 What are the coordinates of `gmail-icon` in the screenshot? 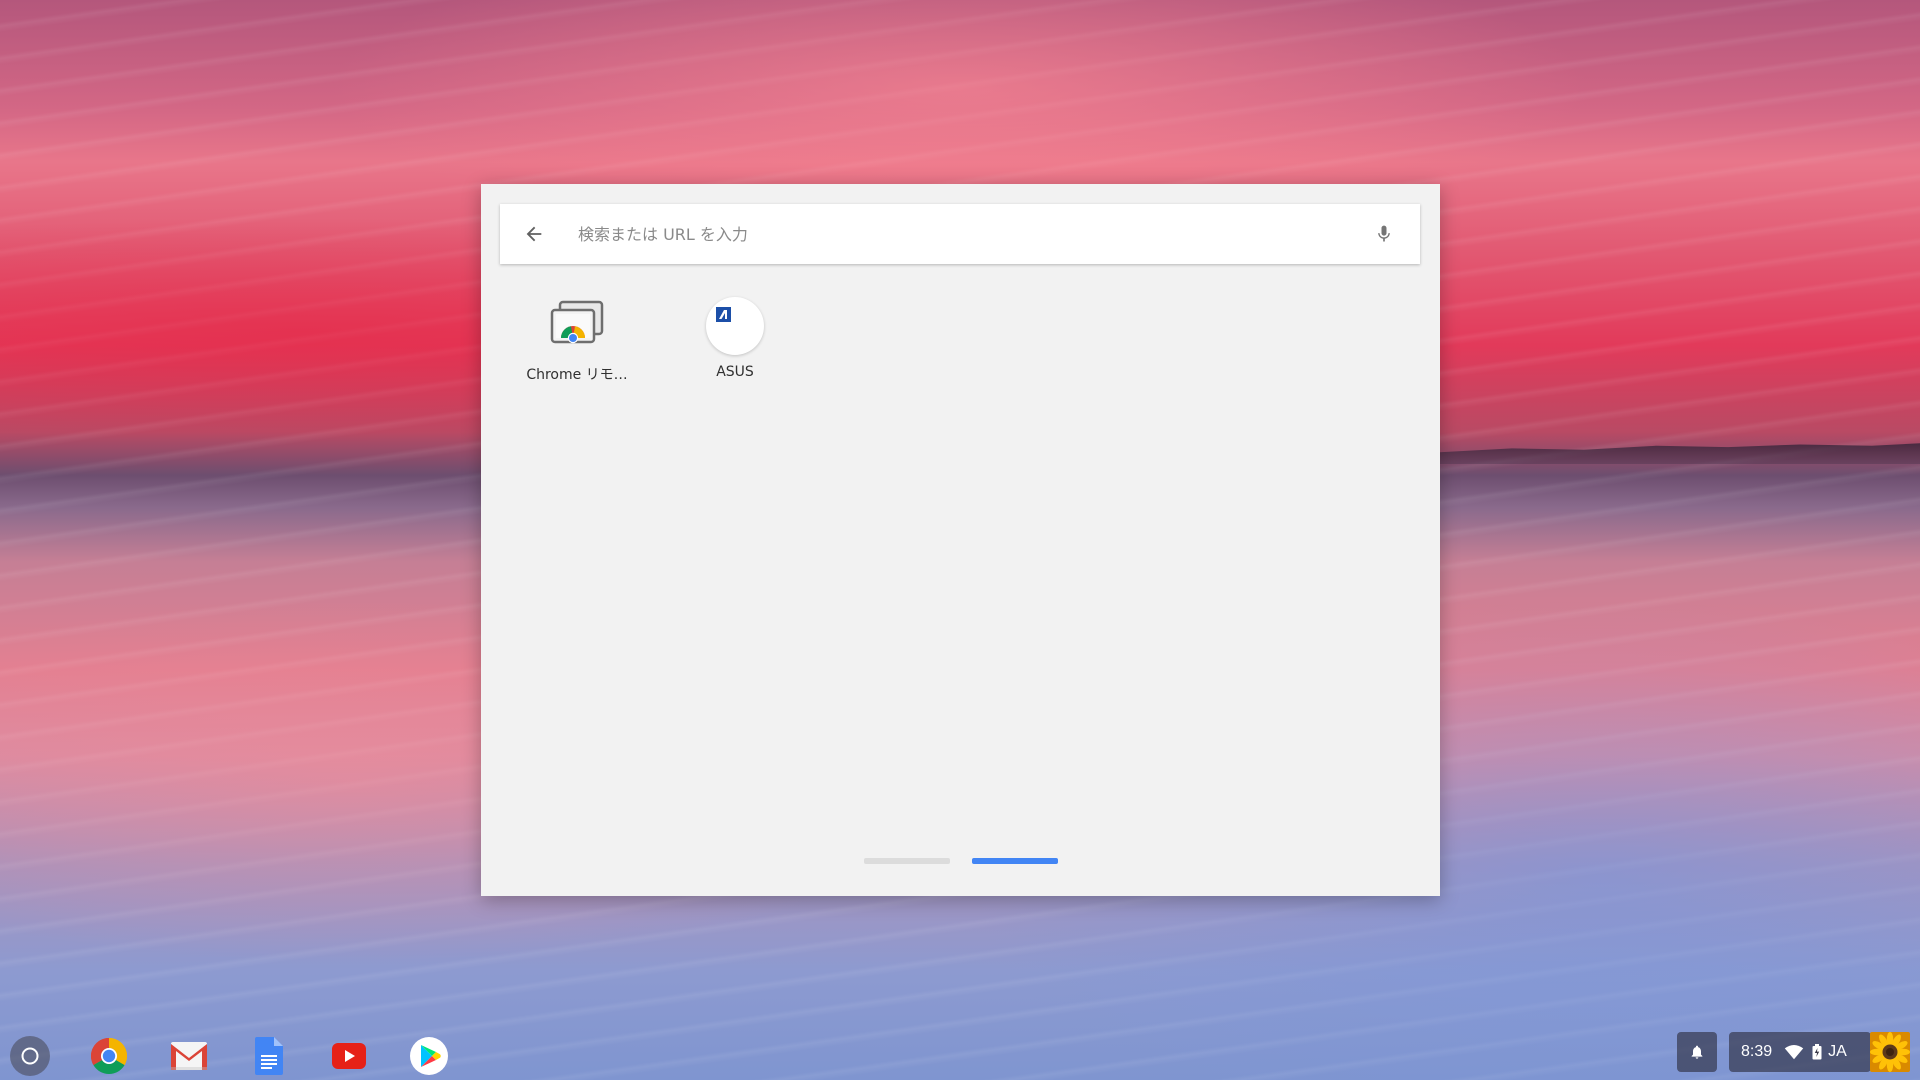 It's located at (189, 1056).